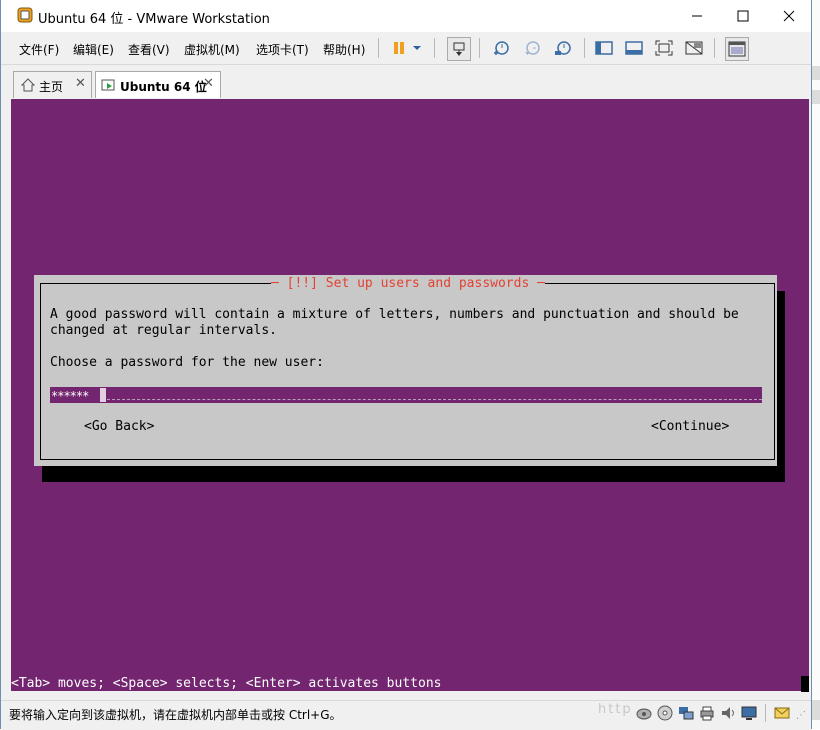  What do you see at coordinates (459, 49) in the screenshot?
I see `send-ctrl-alt-del-icon` at bounding box center [459, 49].